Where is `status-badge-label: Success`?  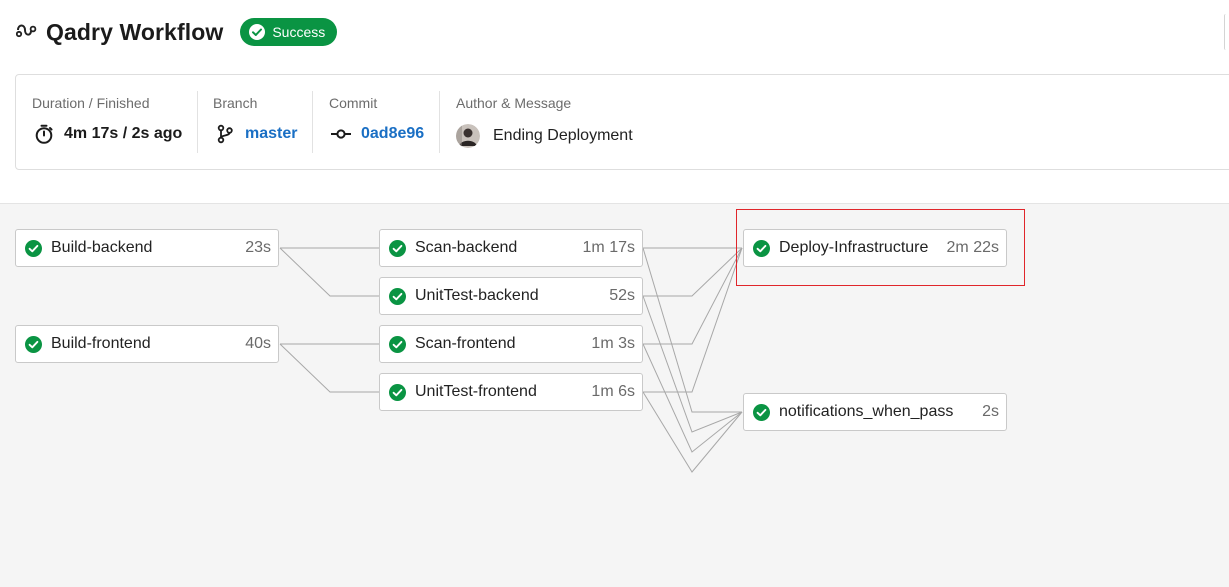
status-badge-label: Success is located at coordinates (299, 32).